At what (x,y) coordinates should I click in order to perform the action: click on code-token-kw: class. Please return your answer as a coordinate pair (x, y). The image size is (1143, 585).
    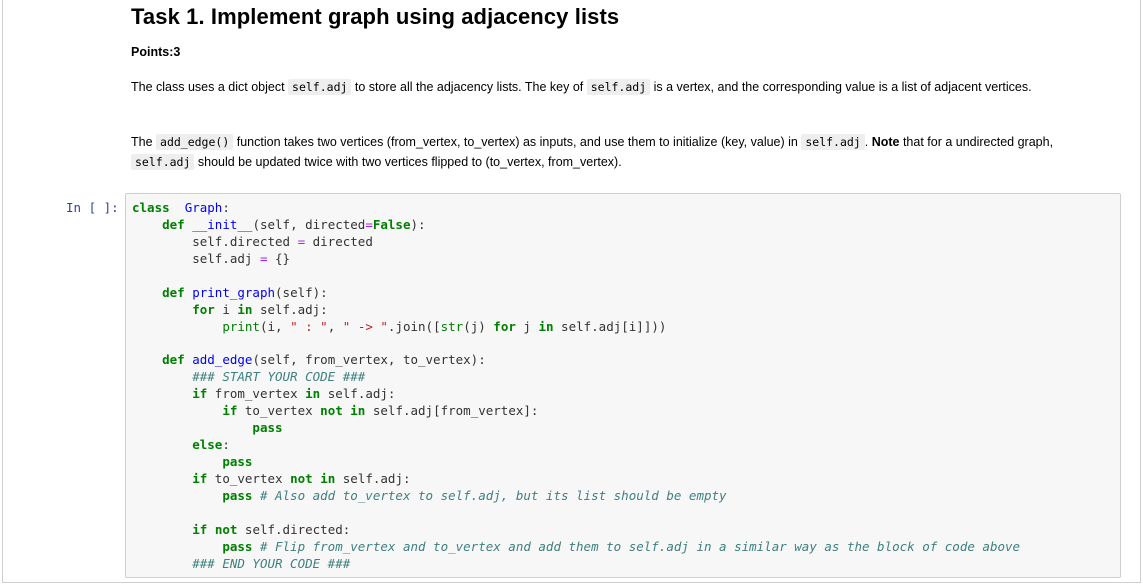
    Looking at the image, I should click on (151, 207).